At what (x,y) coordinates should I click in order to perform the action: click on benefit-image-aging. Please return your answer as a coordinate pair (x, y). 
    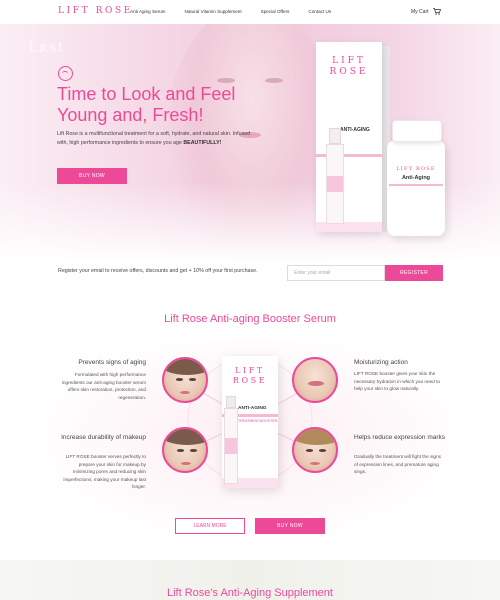
    Looking at the image, I should click on (185, 380).